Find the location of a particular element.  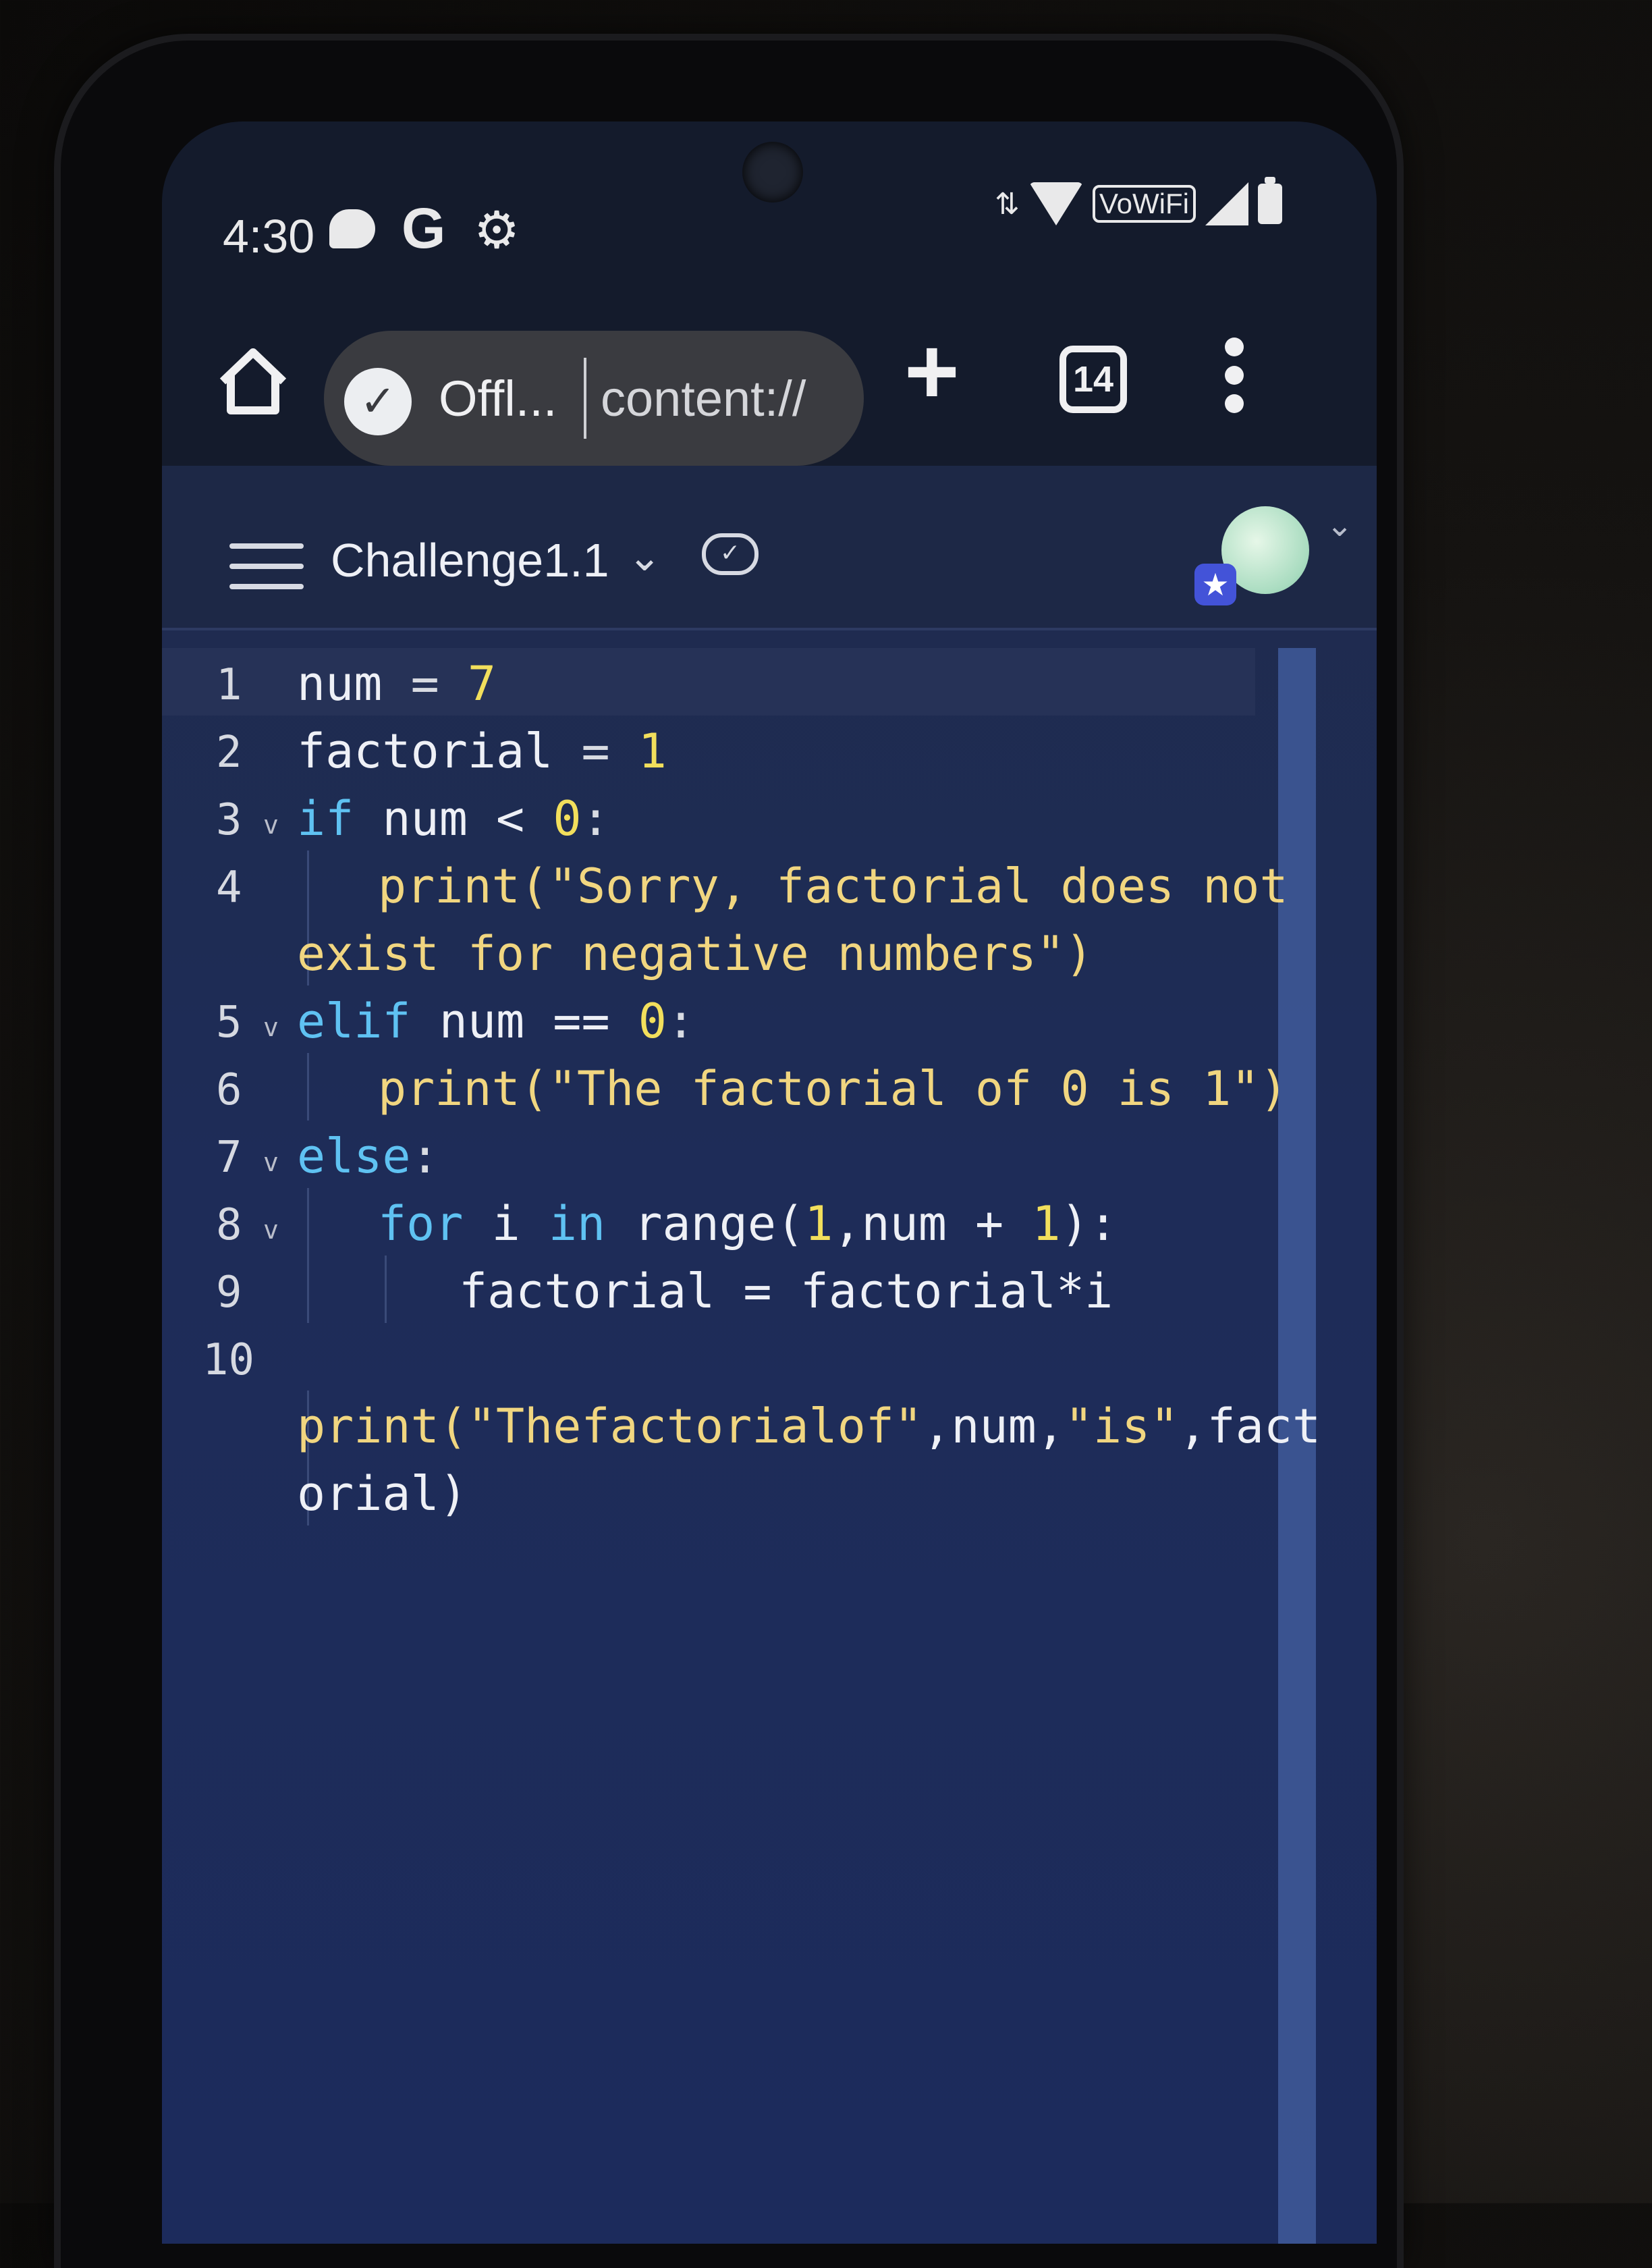

tab-switcher-button: 14 is located at coordinates (1093, 379).